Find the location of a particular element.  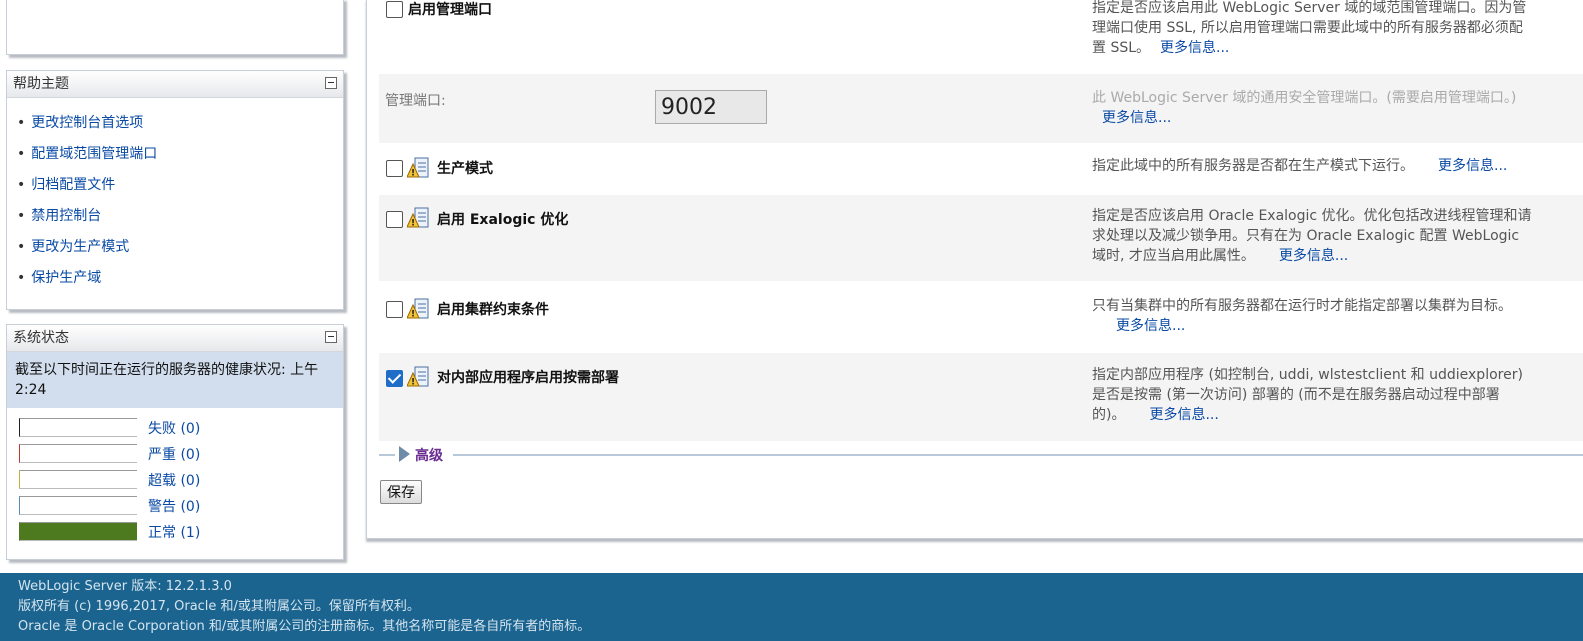

health-row-warning: 警告 (0) is located at coordinates (175, 503).